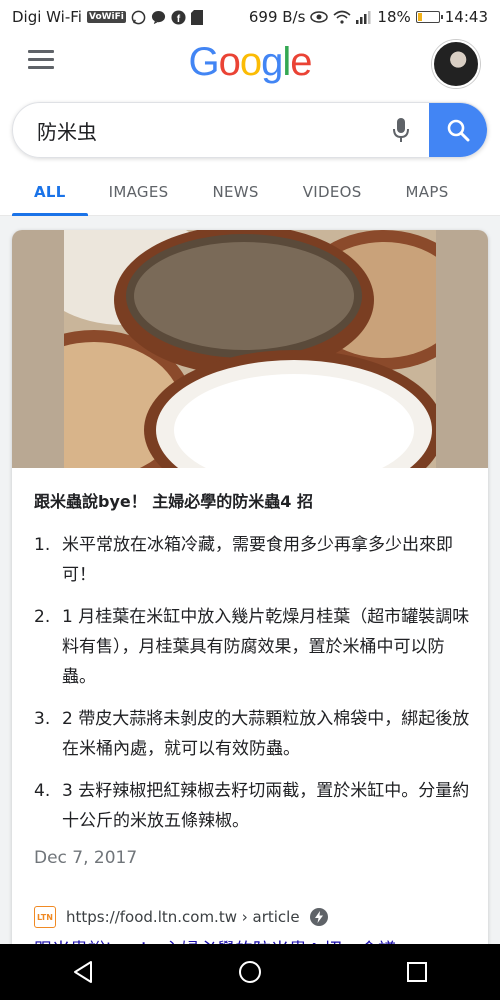  What do you see at coordinates (42, 545) in the screenshot?
I see `step-number: 1.` at bounding box center [42, 545].